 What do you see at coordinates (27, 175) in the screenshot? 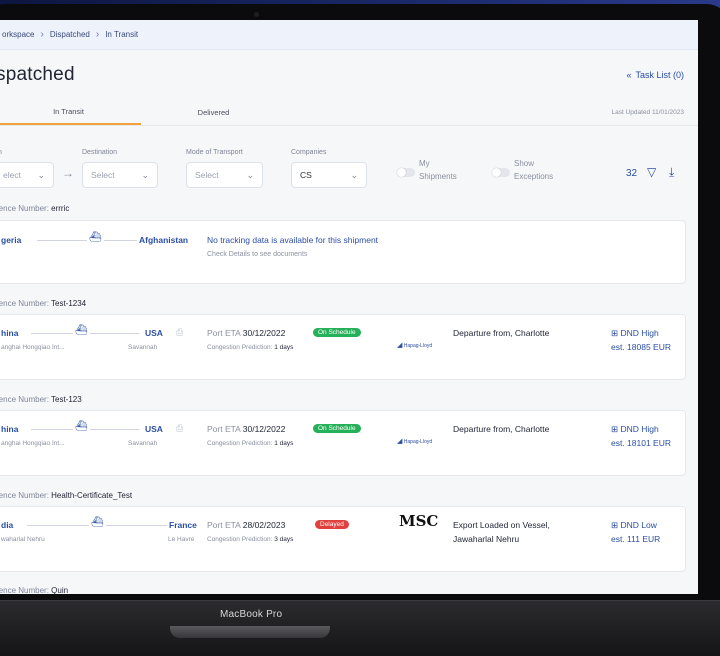
I see `origin-select: elect ⌄` at bounding box center [27, 175].